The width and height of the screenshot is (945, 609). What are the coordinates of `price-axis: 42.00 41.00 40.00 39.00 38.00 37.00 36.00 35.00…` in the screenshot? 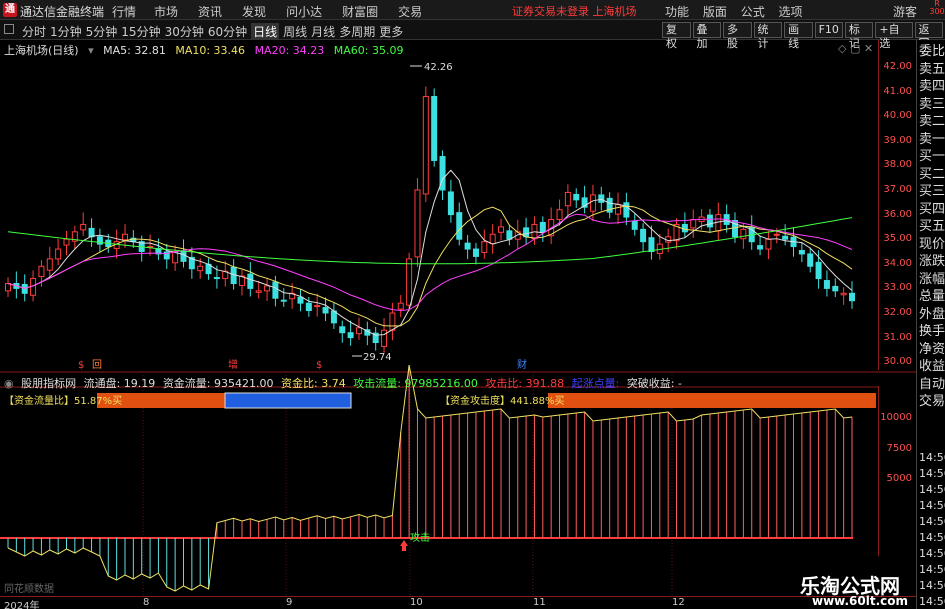 It's located at (897, 205).